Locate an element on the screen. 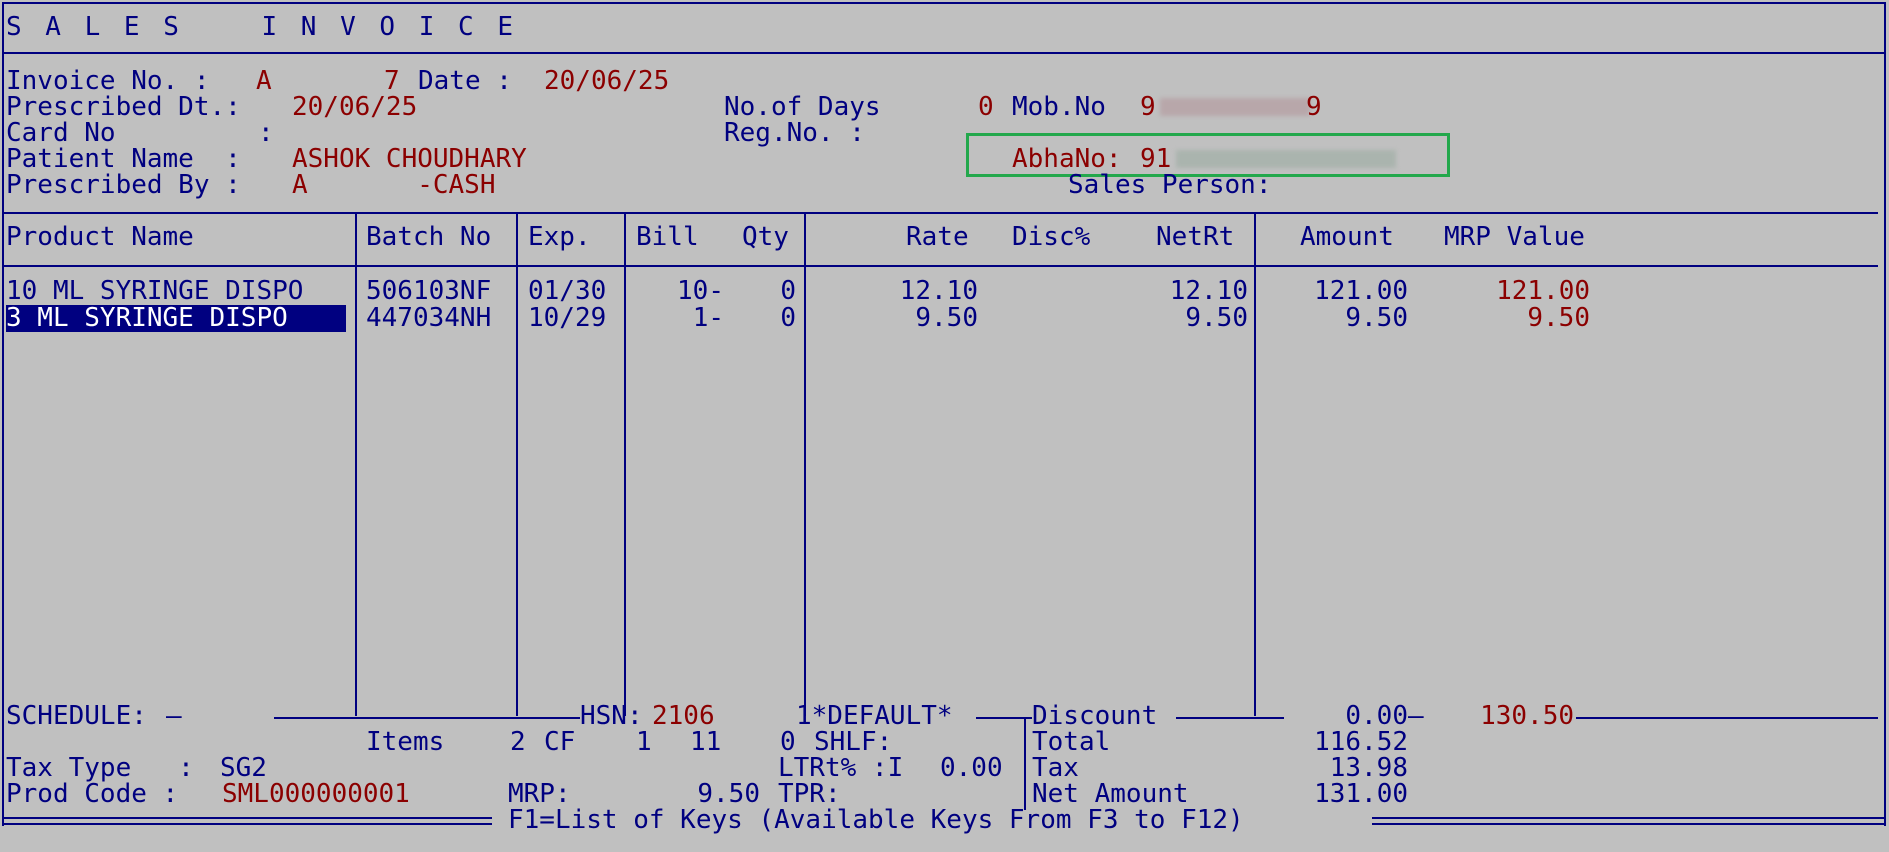 Image resolution: width=1889 pixels, height=852 pixels. schedule-label: SCHEDULE: is located at coordinates (76, 716).